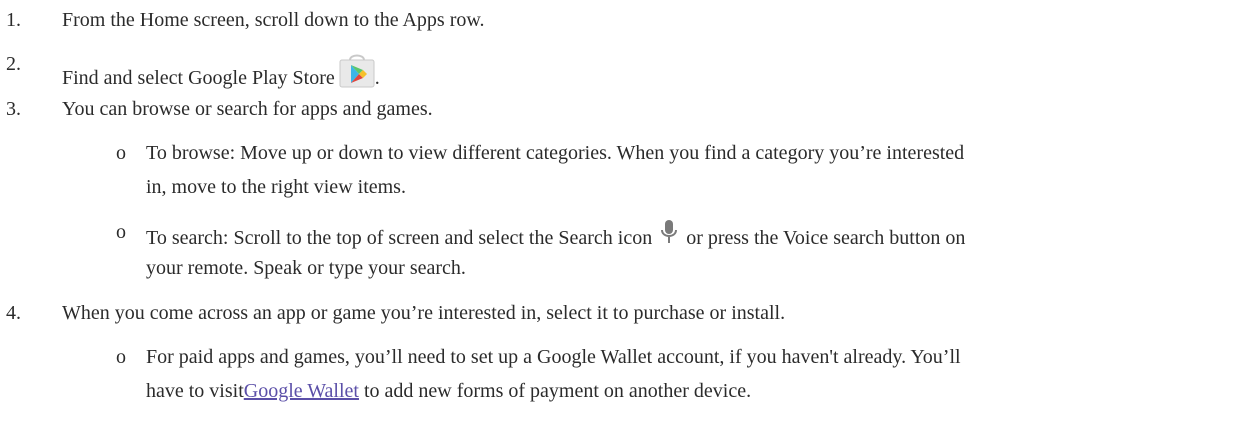  What do you see at coordinates (377, 78) in the screenshot?
I see `step-2-period: .` at bounding box center [377, 78].